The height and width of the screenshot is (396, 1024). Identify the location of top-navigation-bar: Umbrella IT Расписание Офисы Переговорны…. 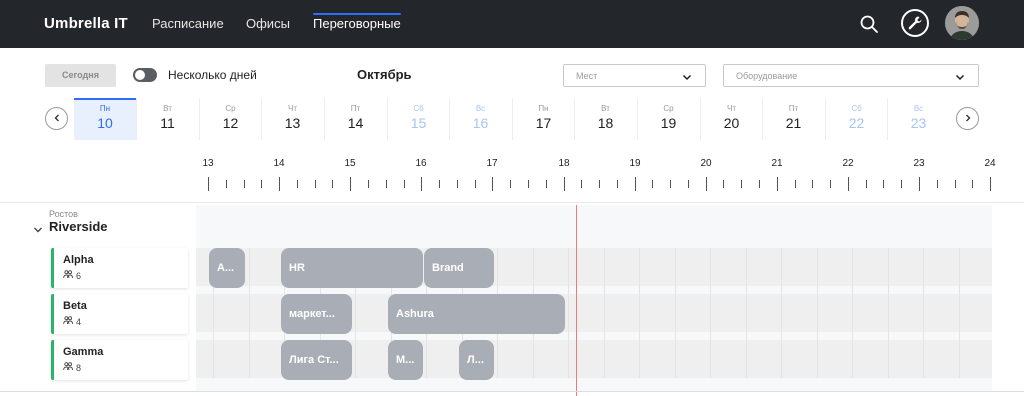
(512, 24).